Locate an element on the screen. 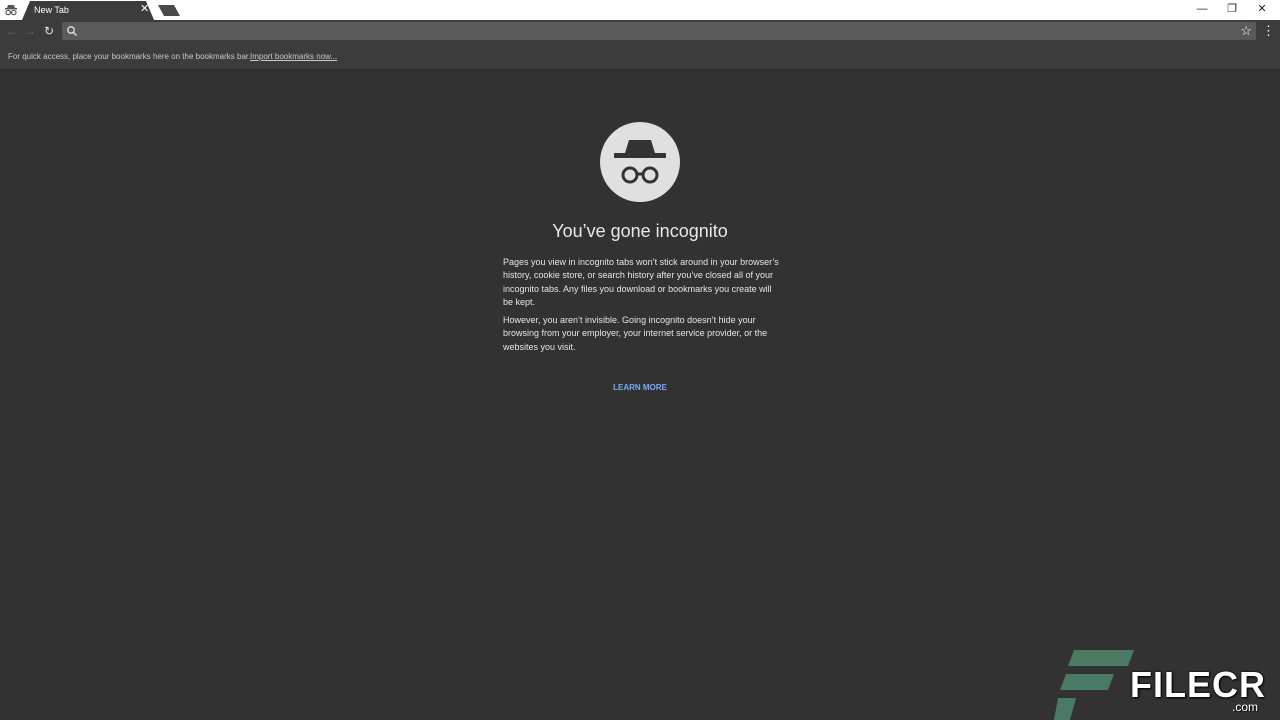 The height and width of the screenshot is (720, 1280). close-tab-icon: ✕ is located at coordinates (144, 9).